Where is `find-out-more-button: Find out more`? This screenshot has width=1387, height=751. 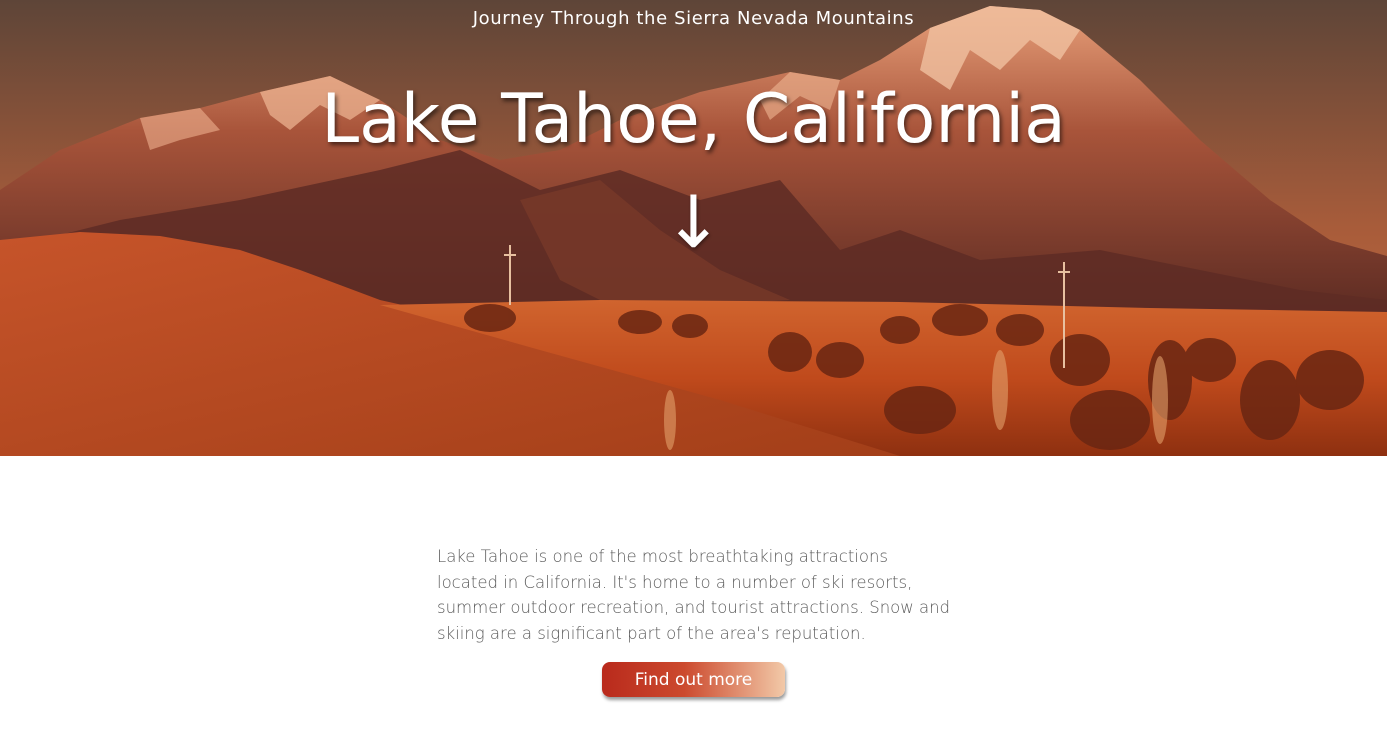
find-out-more-button: Find out more is located at coordinates (693, 679).